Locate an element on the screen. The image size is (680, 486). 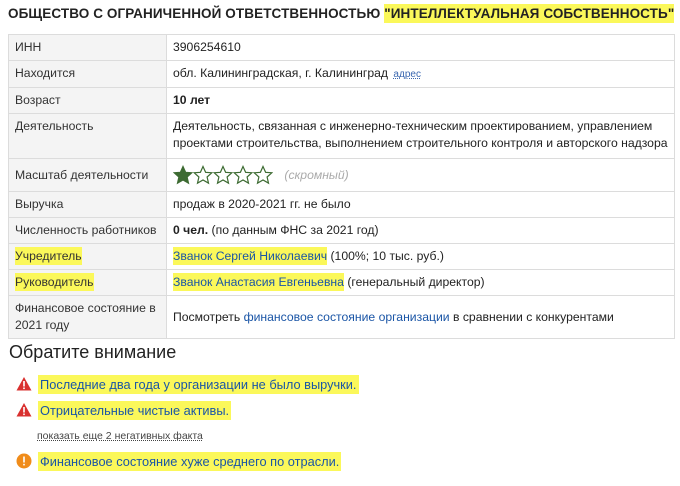
company-title-name: "ИНТЕЛЛЕКТУАЛЬНАЯ СОБСТВЕННОСТЬ" is located at coordinates (529, 13).